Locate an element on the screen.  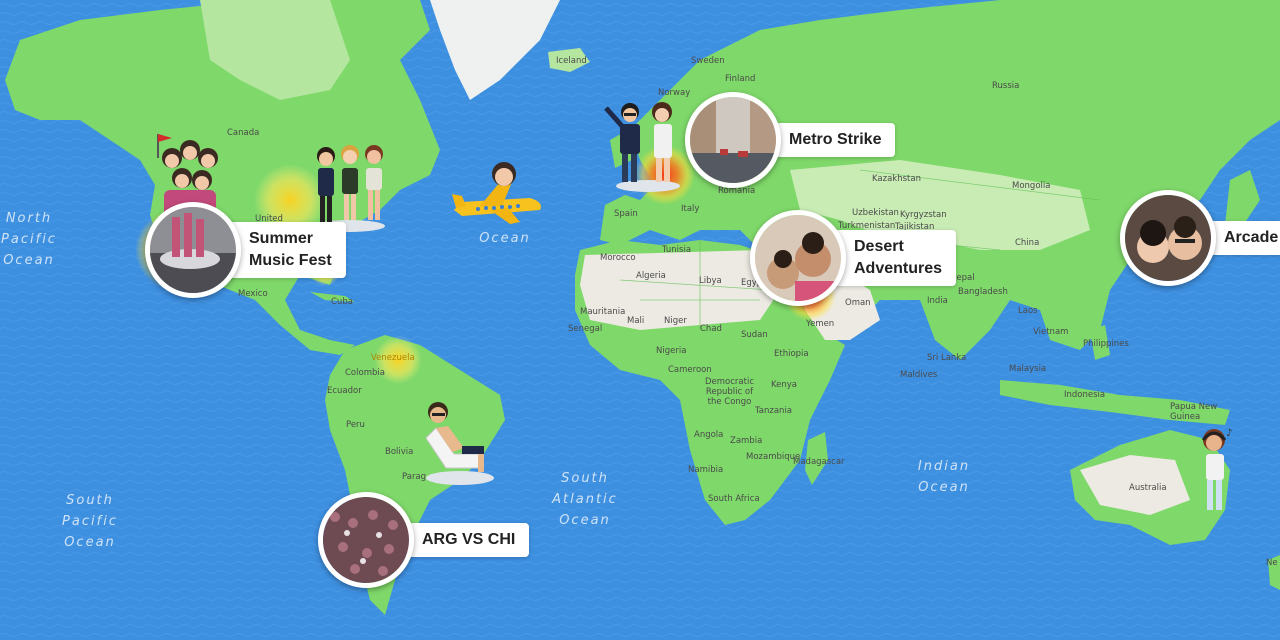
place-label: Russia is located at coordinates (1006, 86).